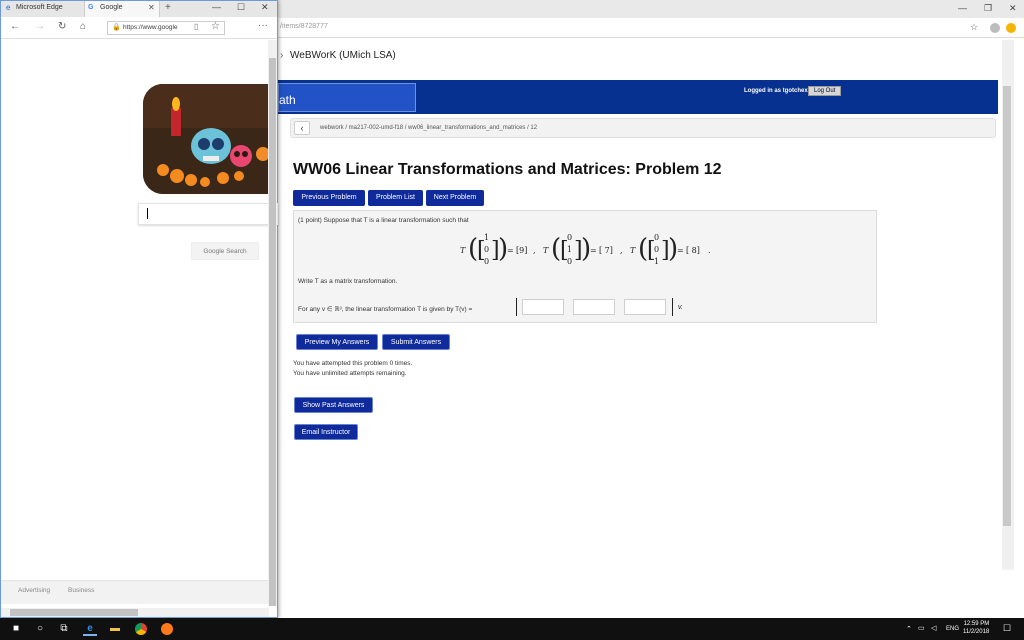 The height and width of the screenshot is (640, 1024). I want to click on profile-icon, so click(995, 28).